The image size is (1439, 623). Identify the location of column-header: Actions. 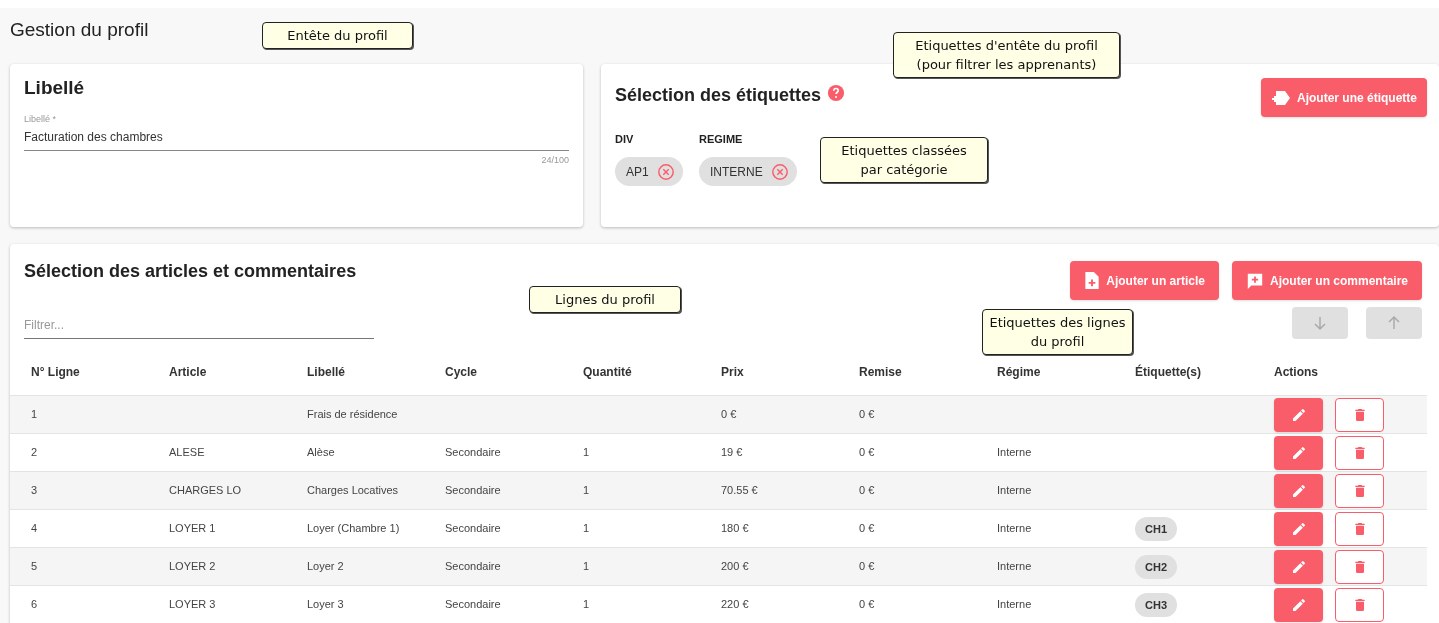
(1296, 372).